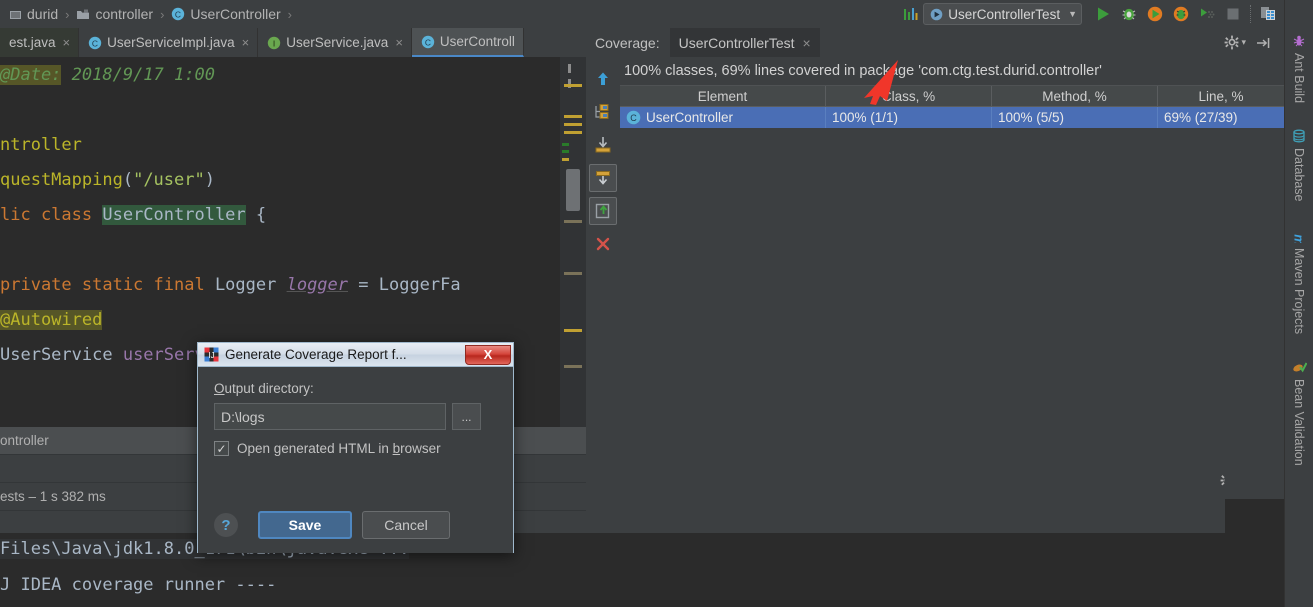 This screenshot has width=1313, height=607. Describe the element at coordinates (1181, 14) in the screenshot. I see `debug-with-coverage-button` at that location.